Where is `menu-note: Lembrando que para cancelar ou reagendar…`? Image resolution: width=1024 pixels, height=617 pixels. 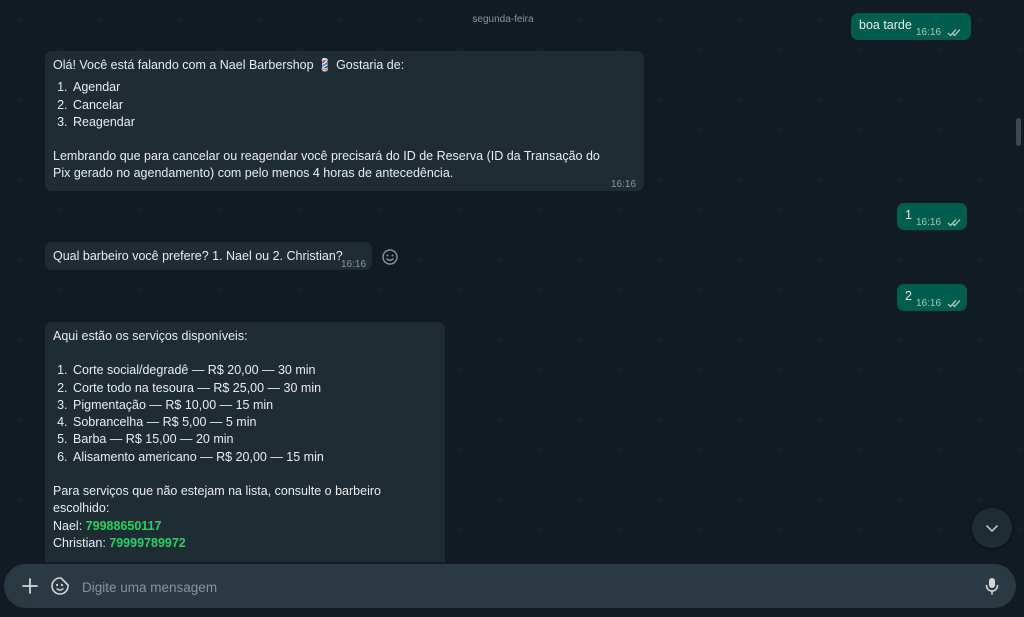
menu-note: Lembrando que para cancelar ou reagendar… is located at coordinates (326, 165).